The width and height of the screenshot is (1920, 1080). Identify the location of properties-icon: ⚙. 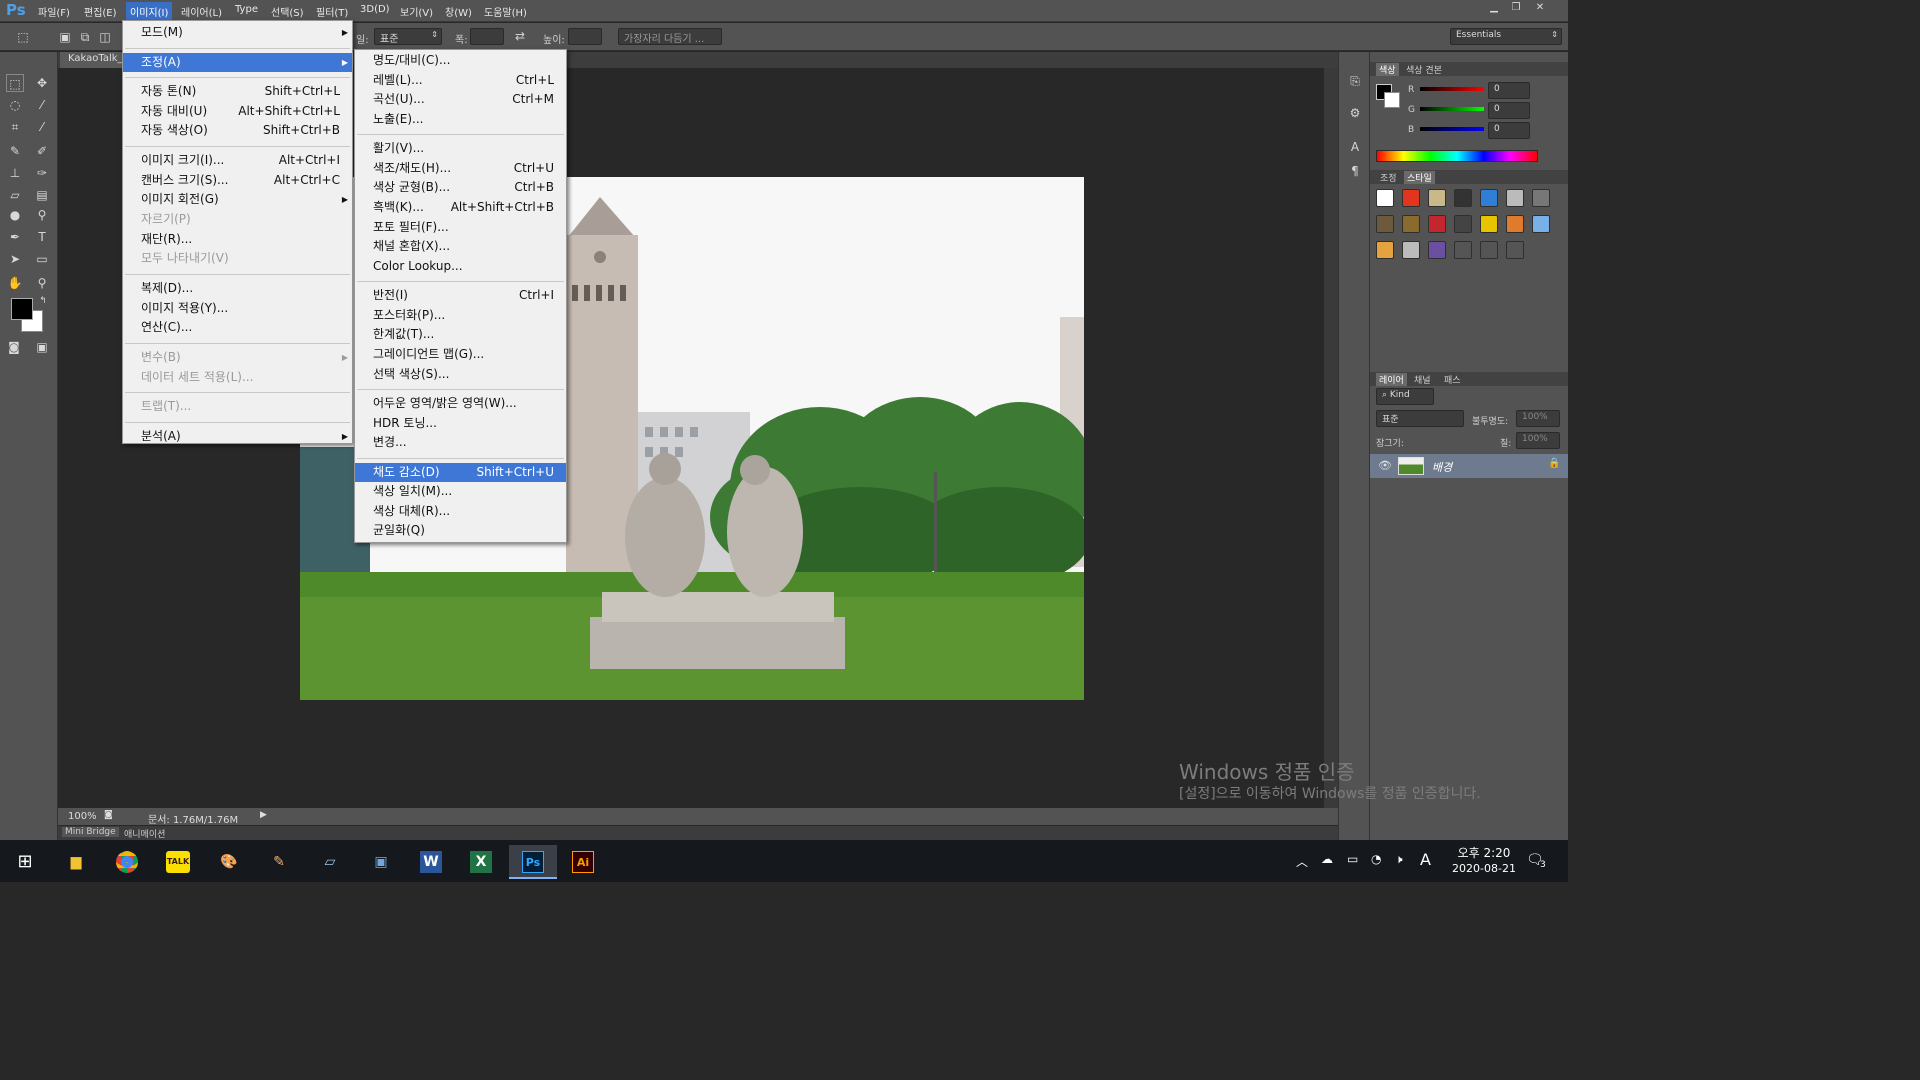
(1355, 113).